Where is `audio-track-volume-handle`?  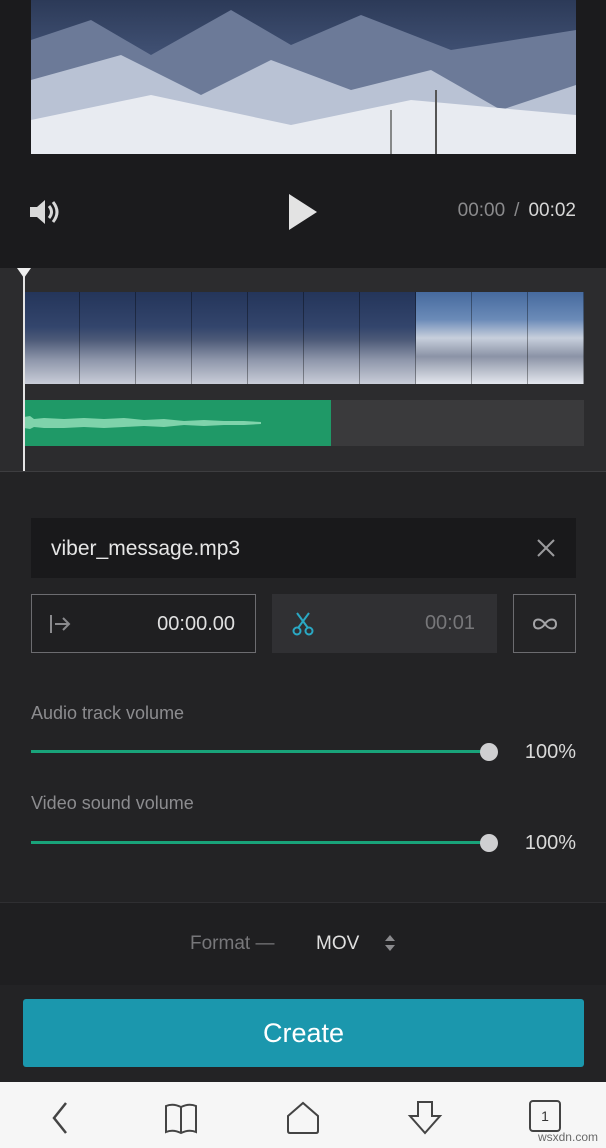
audio-track-volume-handle is located at coordinates (489, 752).